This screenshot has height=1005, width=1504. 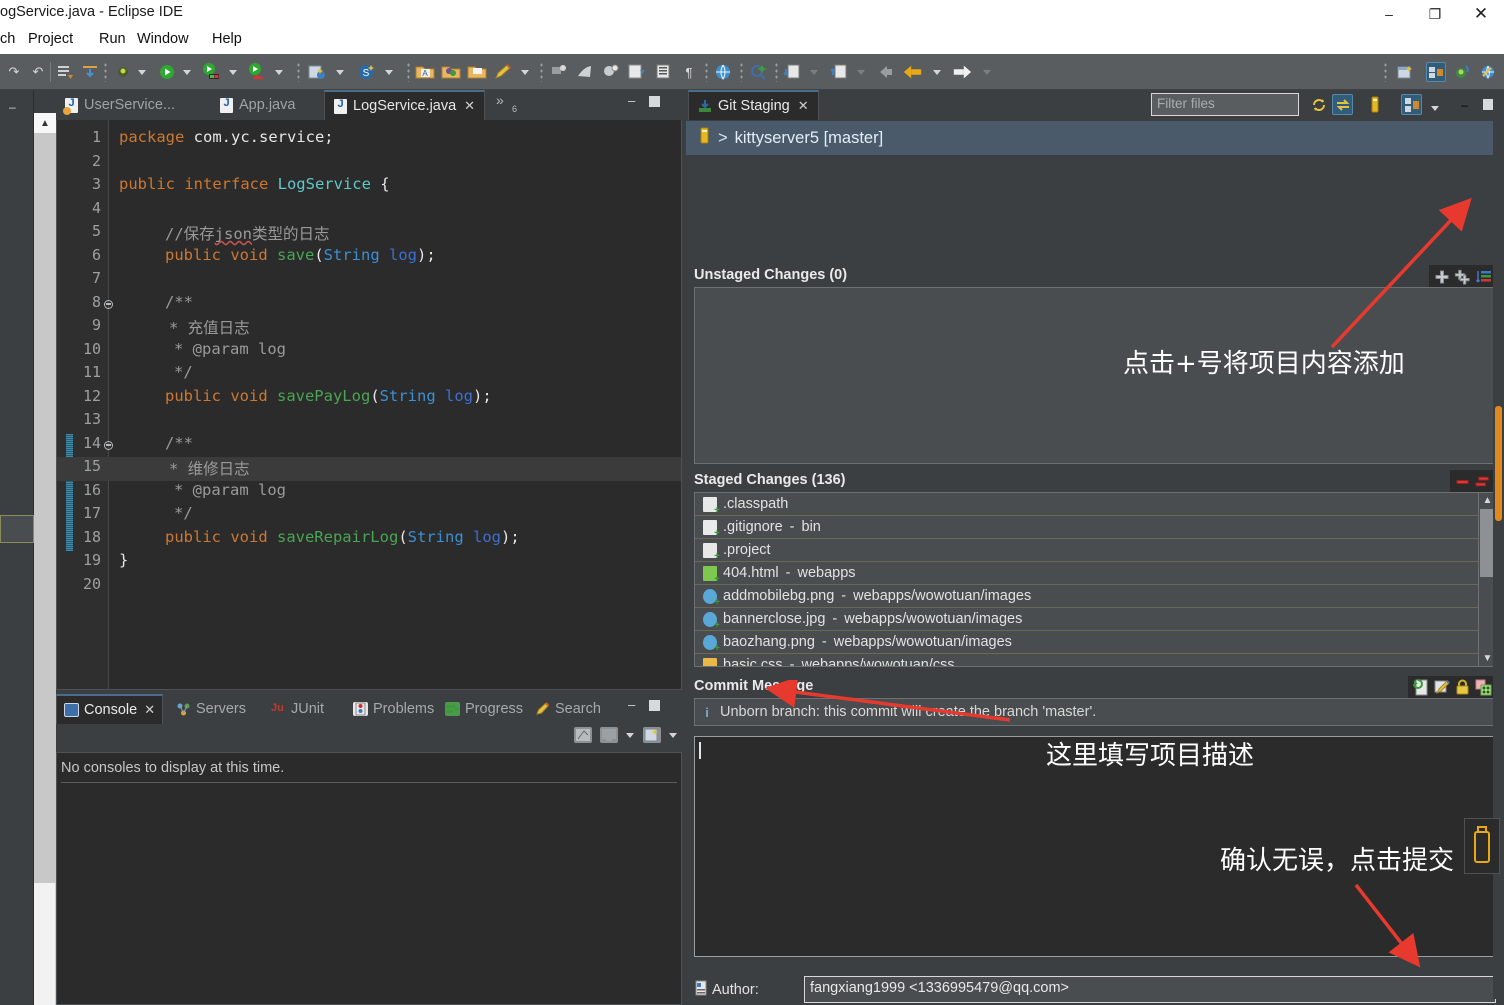 What do you see at coordinates (583, 735) in the screenshot?
I see `clear-console-icon` at bounding box center [583, 735].